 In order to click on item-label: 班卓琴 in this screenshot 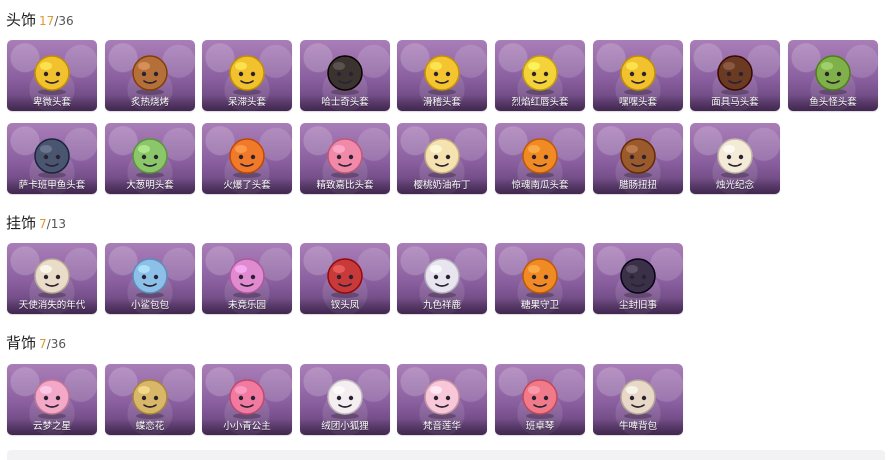, I will do `click(540, 427)`.